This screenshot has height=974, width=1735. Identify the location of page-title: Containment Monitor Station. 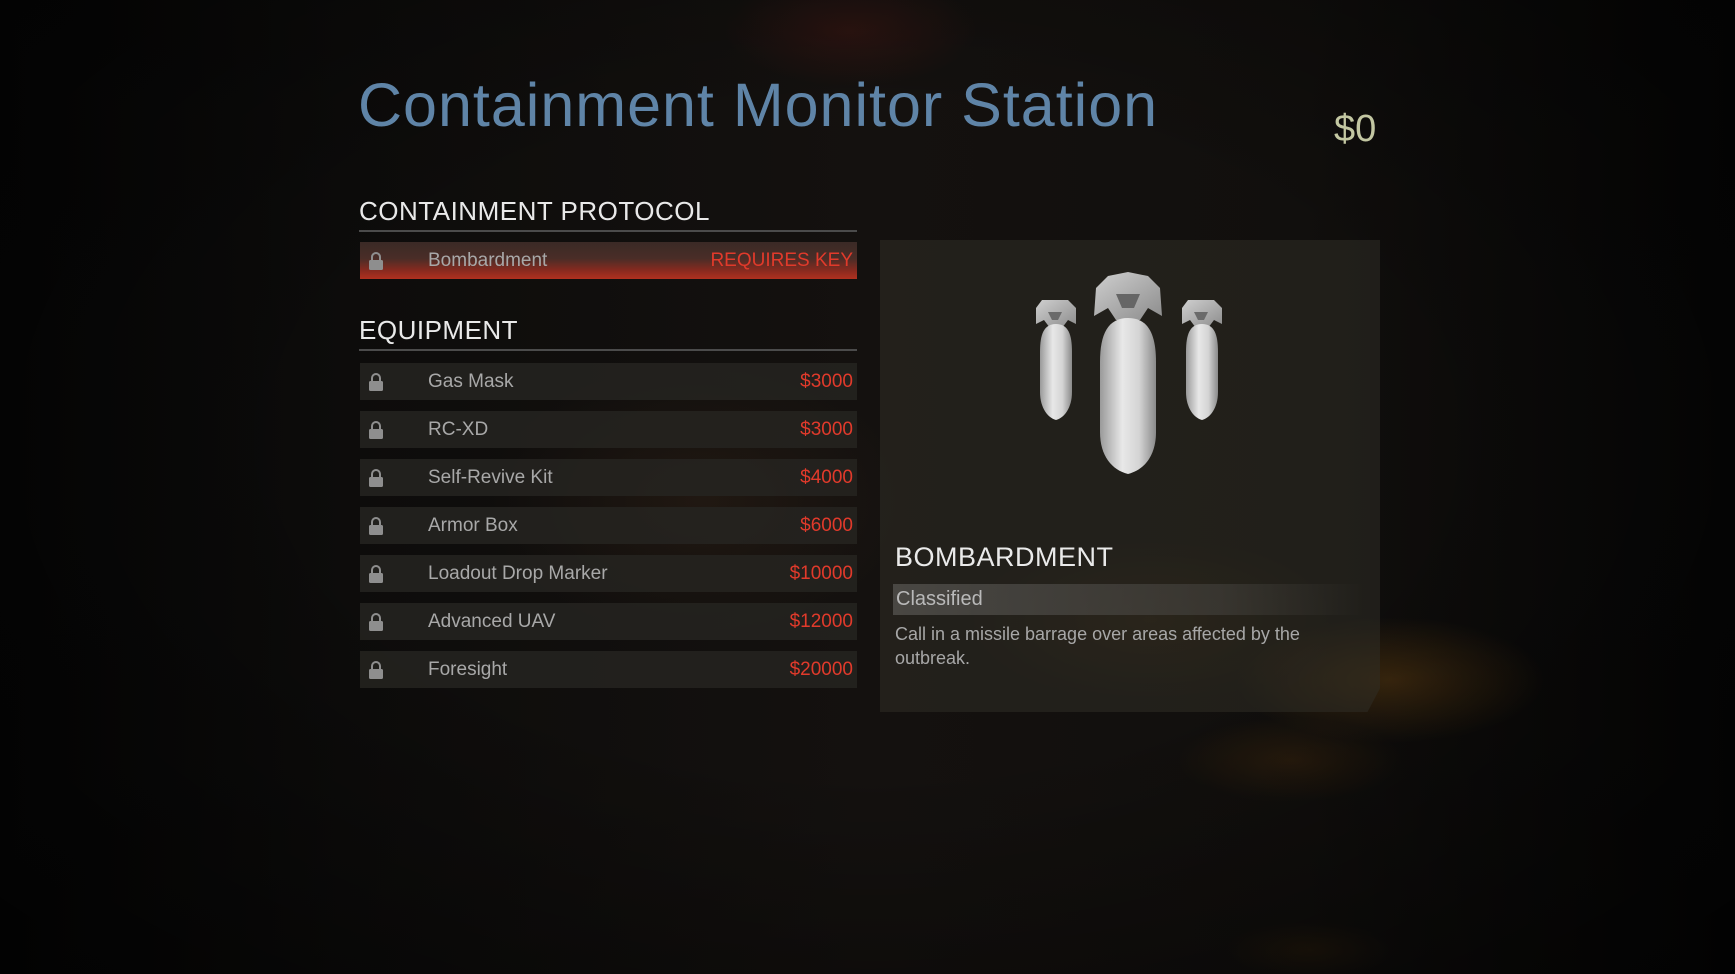
(758, 105).